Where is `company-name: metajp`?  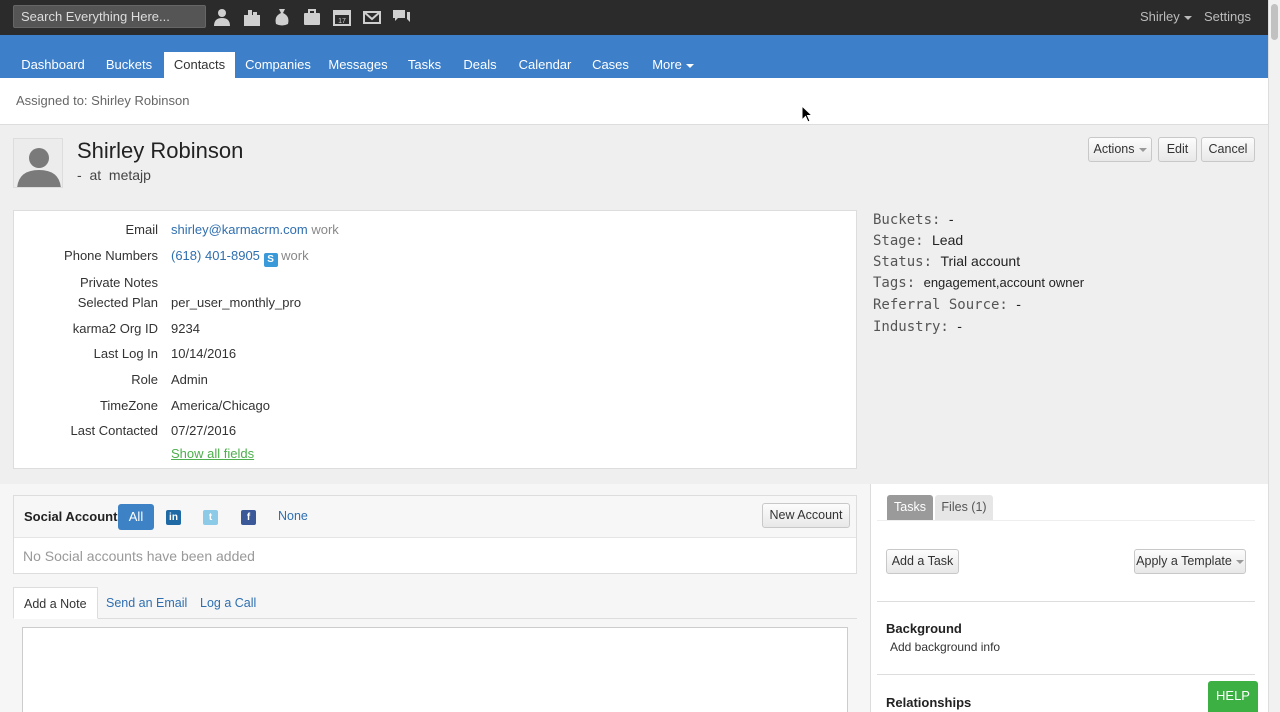
company-name: metajp is located at coordinates (129, 175).